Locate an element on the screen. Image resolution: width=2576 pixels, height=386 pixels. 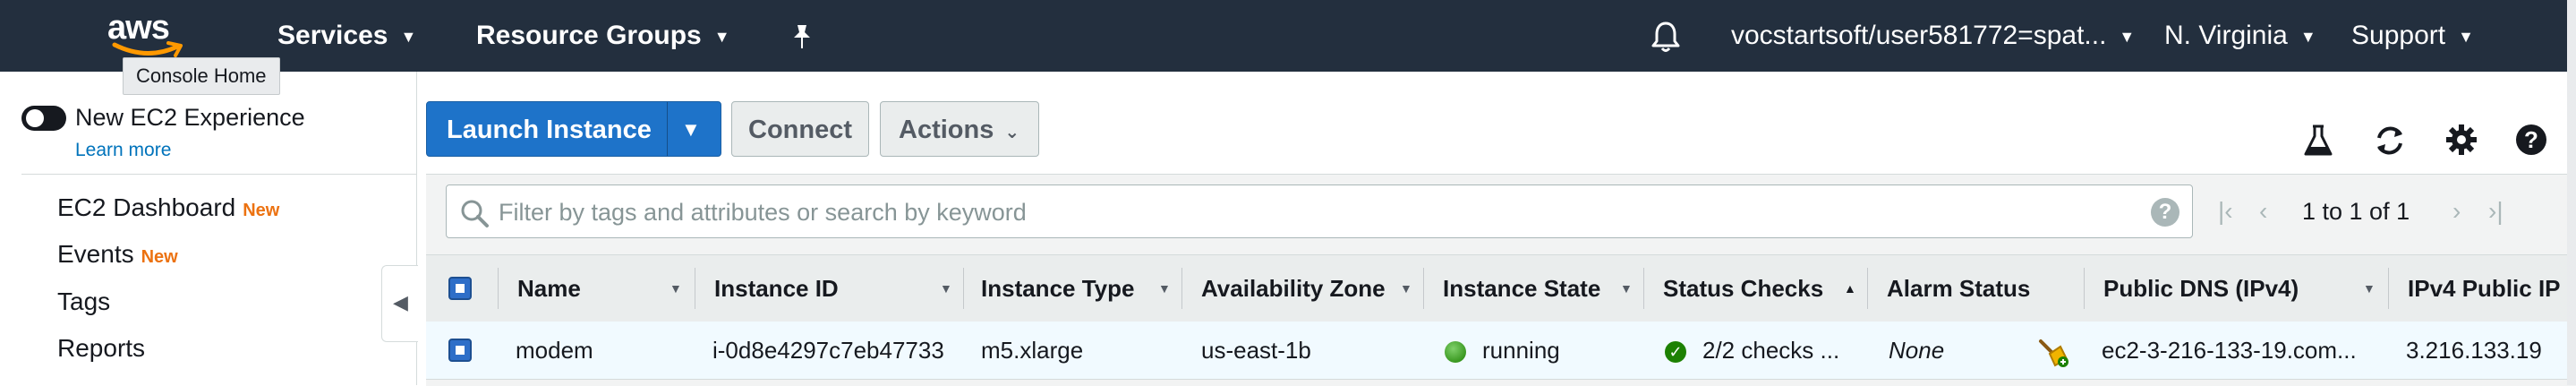
chevron-down-icon: ⌄ is located at coordinates (1012, 132).